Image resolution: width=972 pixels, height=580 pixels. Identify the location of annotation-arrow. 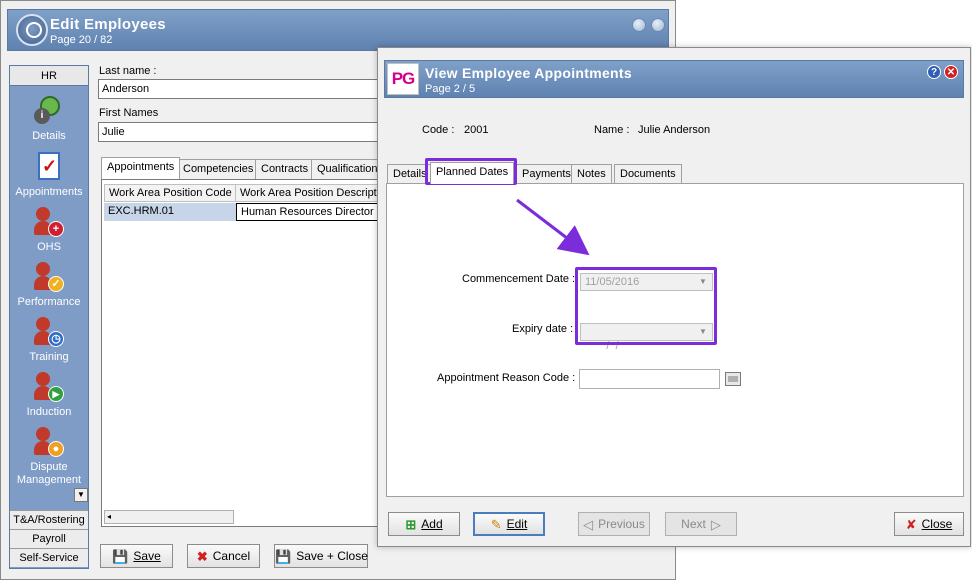
(553, 227).